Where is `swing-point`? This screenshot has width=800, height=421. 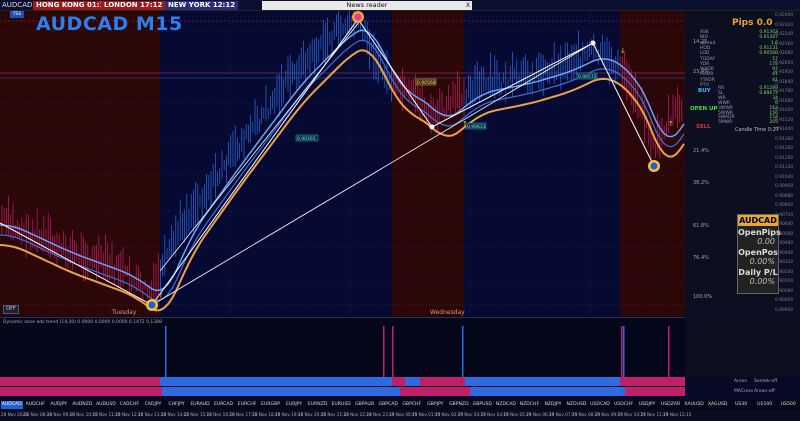
swing-point is located at coordinates (432, 127).